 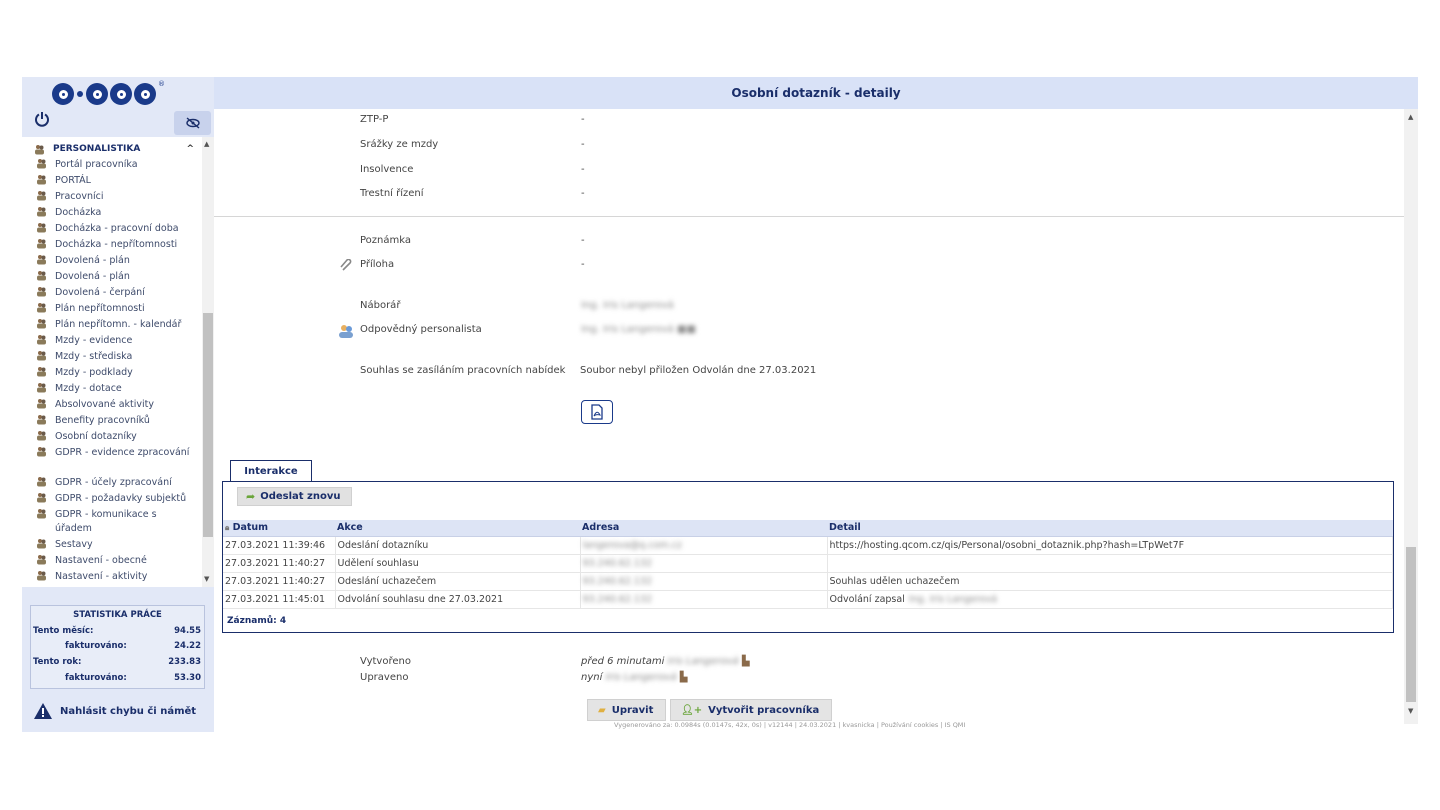 What do you see at coordinates (119, 437) in the screenshot?
I see `sidebar-item: Osobní dotazníky` at bounding box center [119, 437].